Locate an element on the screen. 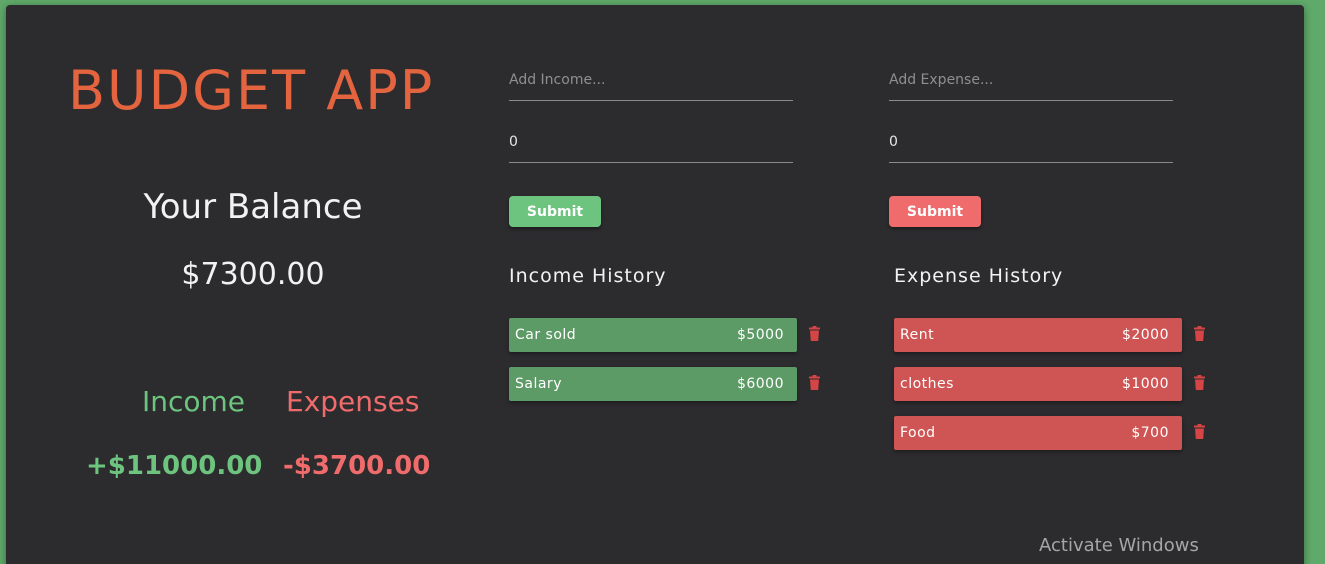  income-name-input is located at coordinates (651, 84).